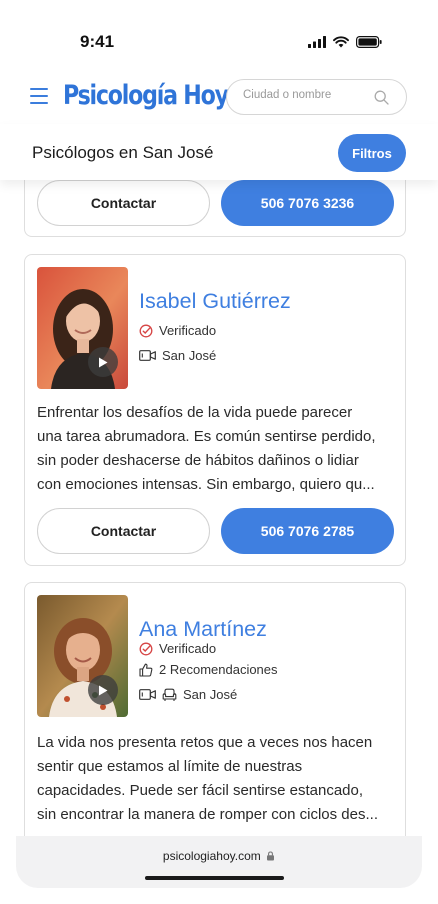 Image resolution: width=438 pixels, height=904 pixels. Describe the element at coordinates (214, 878) in the screenshot. I see `home-indicator` at that location.